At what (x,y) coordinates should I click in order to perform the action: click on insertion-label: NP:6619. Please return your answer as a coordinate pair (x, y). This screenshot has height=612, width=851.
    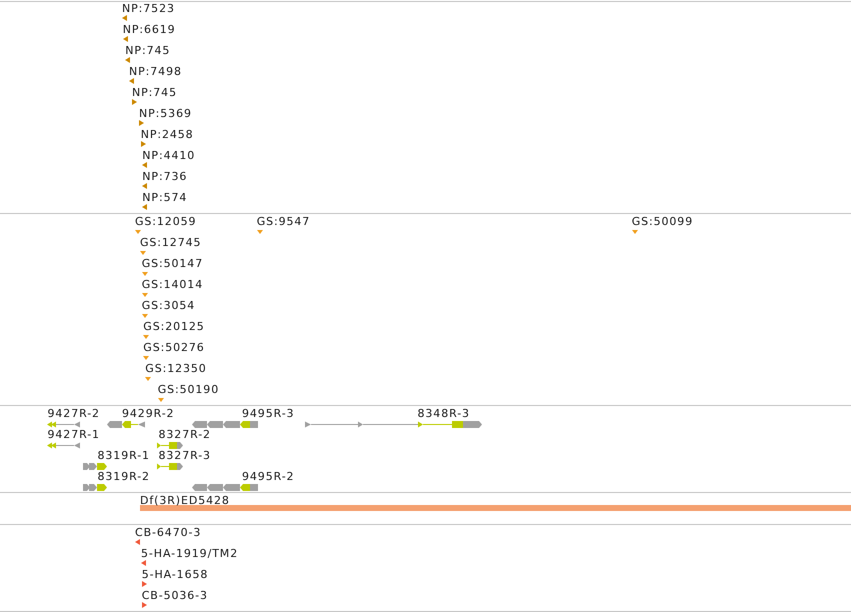
    Looking at the image, I should click on (149, 29).